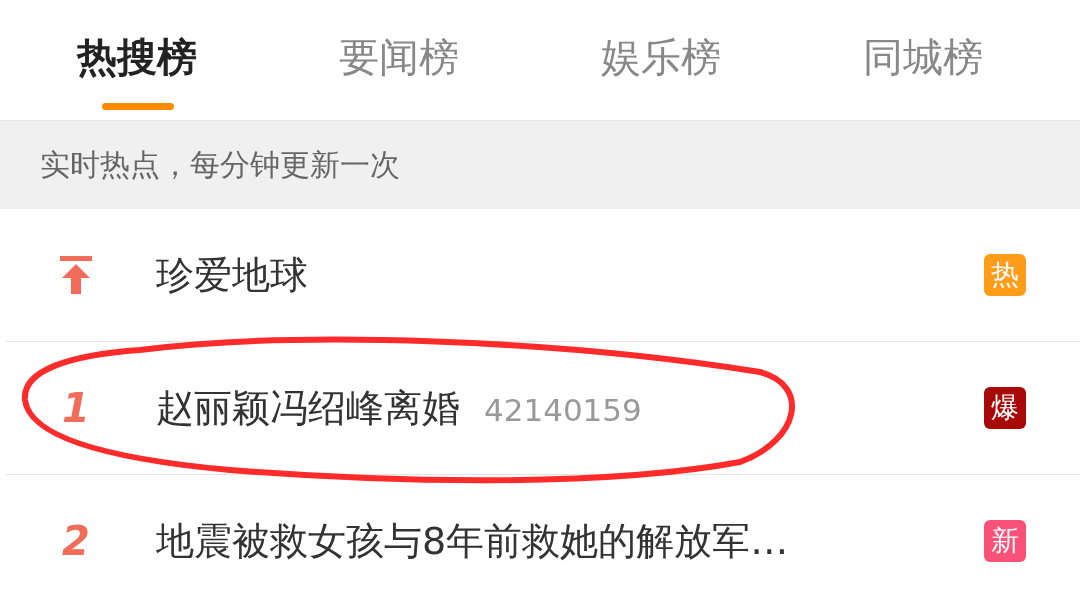  Describe the element at coordinates (1005, 541) in the screenshot. I see `topic-badge: 新` at that location.